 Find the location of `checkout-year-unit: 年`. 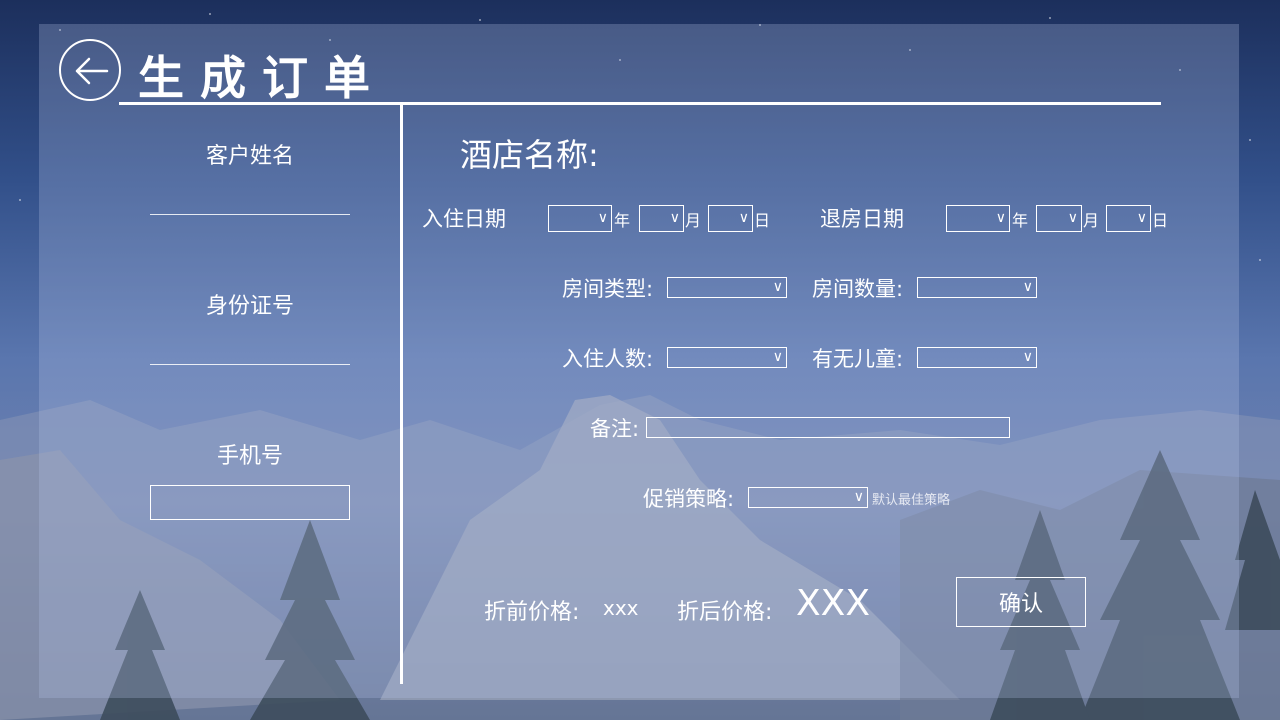

checkout-year-unit: 年 is located at coordinates (1020, 220).